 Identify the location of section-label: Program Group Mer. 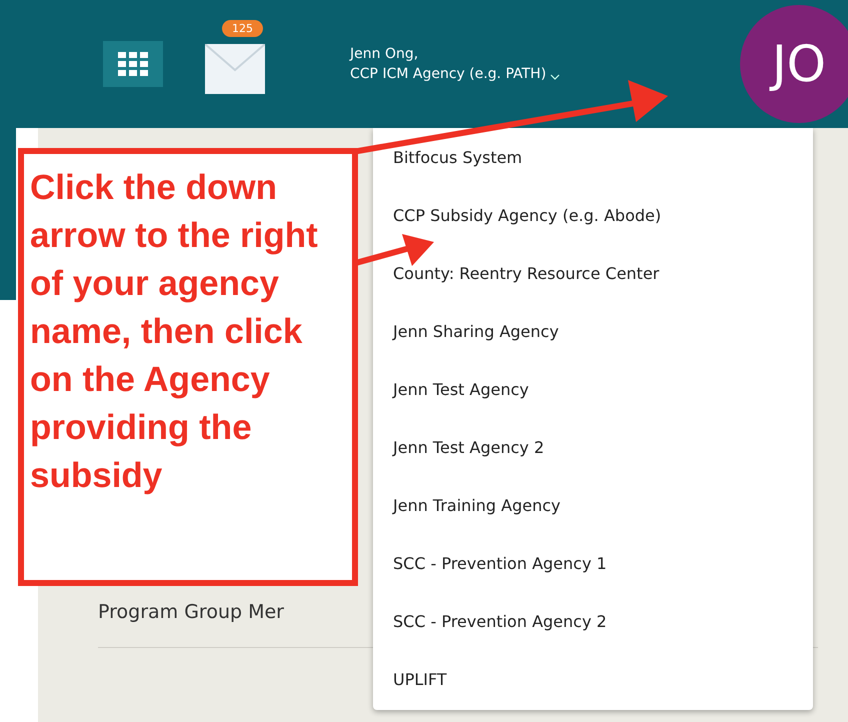
(191, 612).